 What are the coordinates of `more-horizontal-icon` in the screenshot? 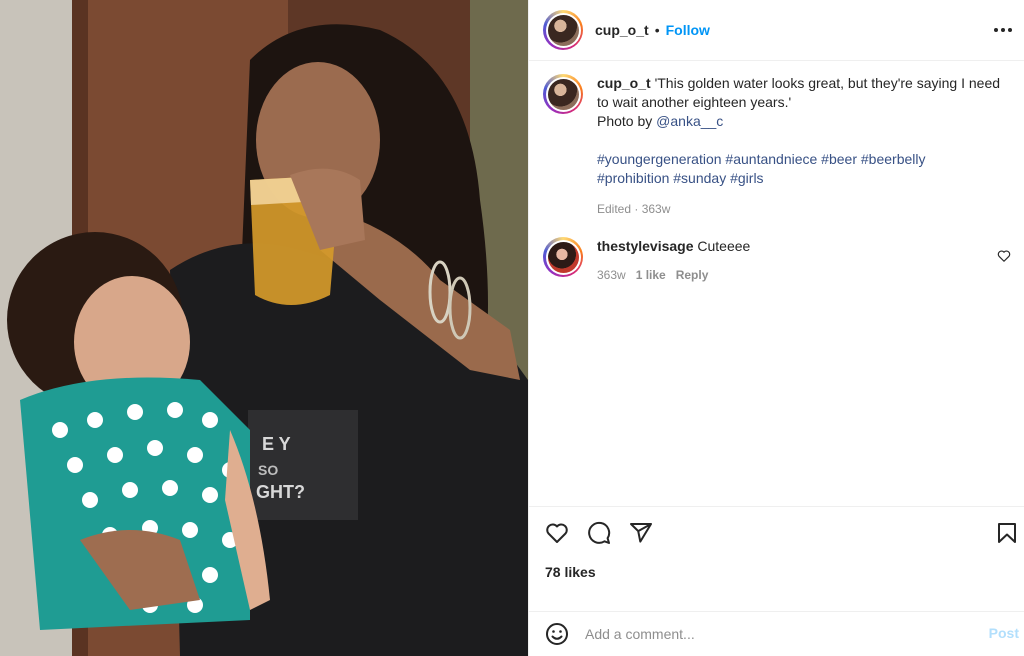 It's located at (1003, 30).